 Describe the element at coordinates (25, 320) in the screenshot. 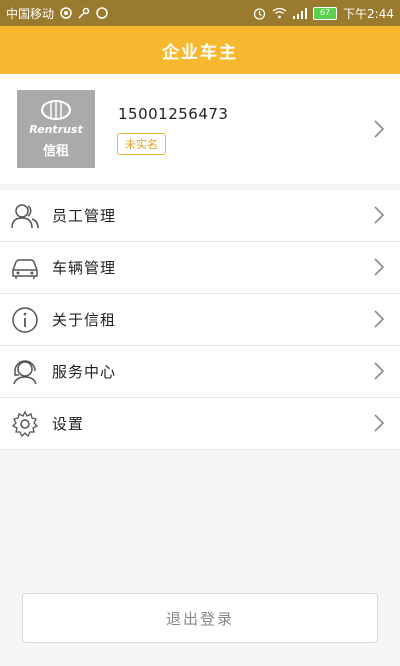

I see `info-icon` at that location.